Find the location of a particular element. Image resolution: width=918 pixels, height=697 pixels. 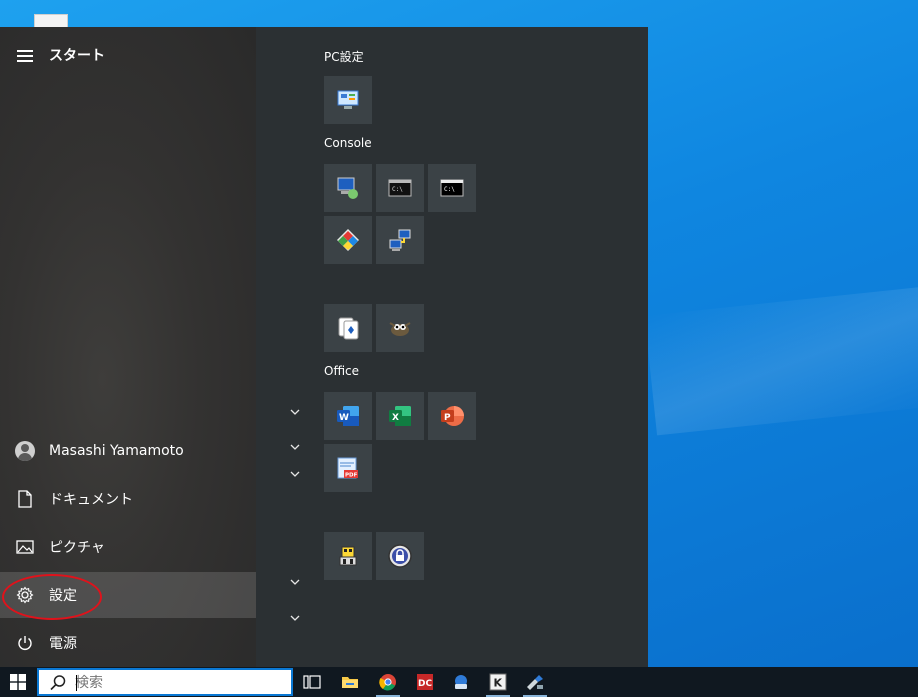

wallpaper-light-streak is located at coordinates (781, 360).